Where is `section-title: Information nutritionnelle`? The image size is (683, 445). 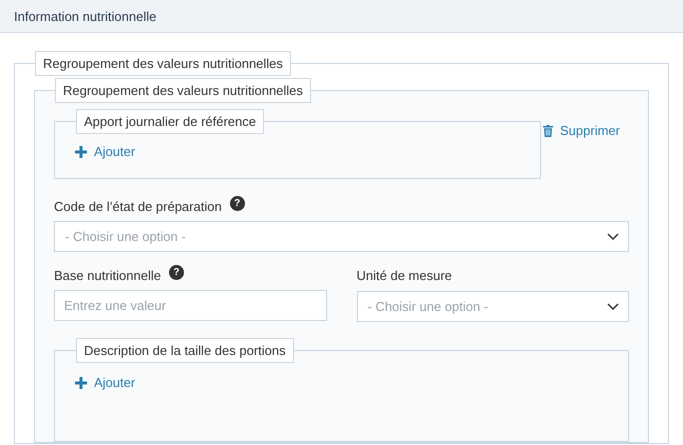 section-title: Information nutritionnelle is located at coordinates (85, 16).